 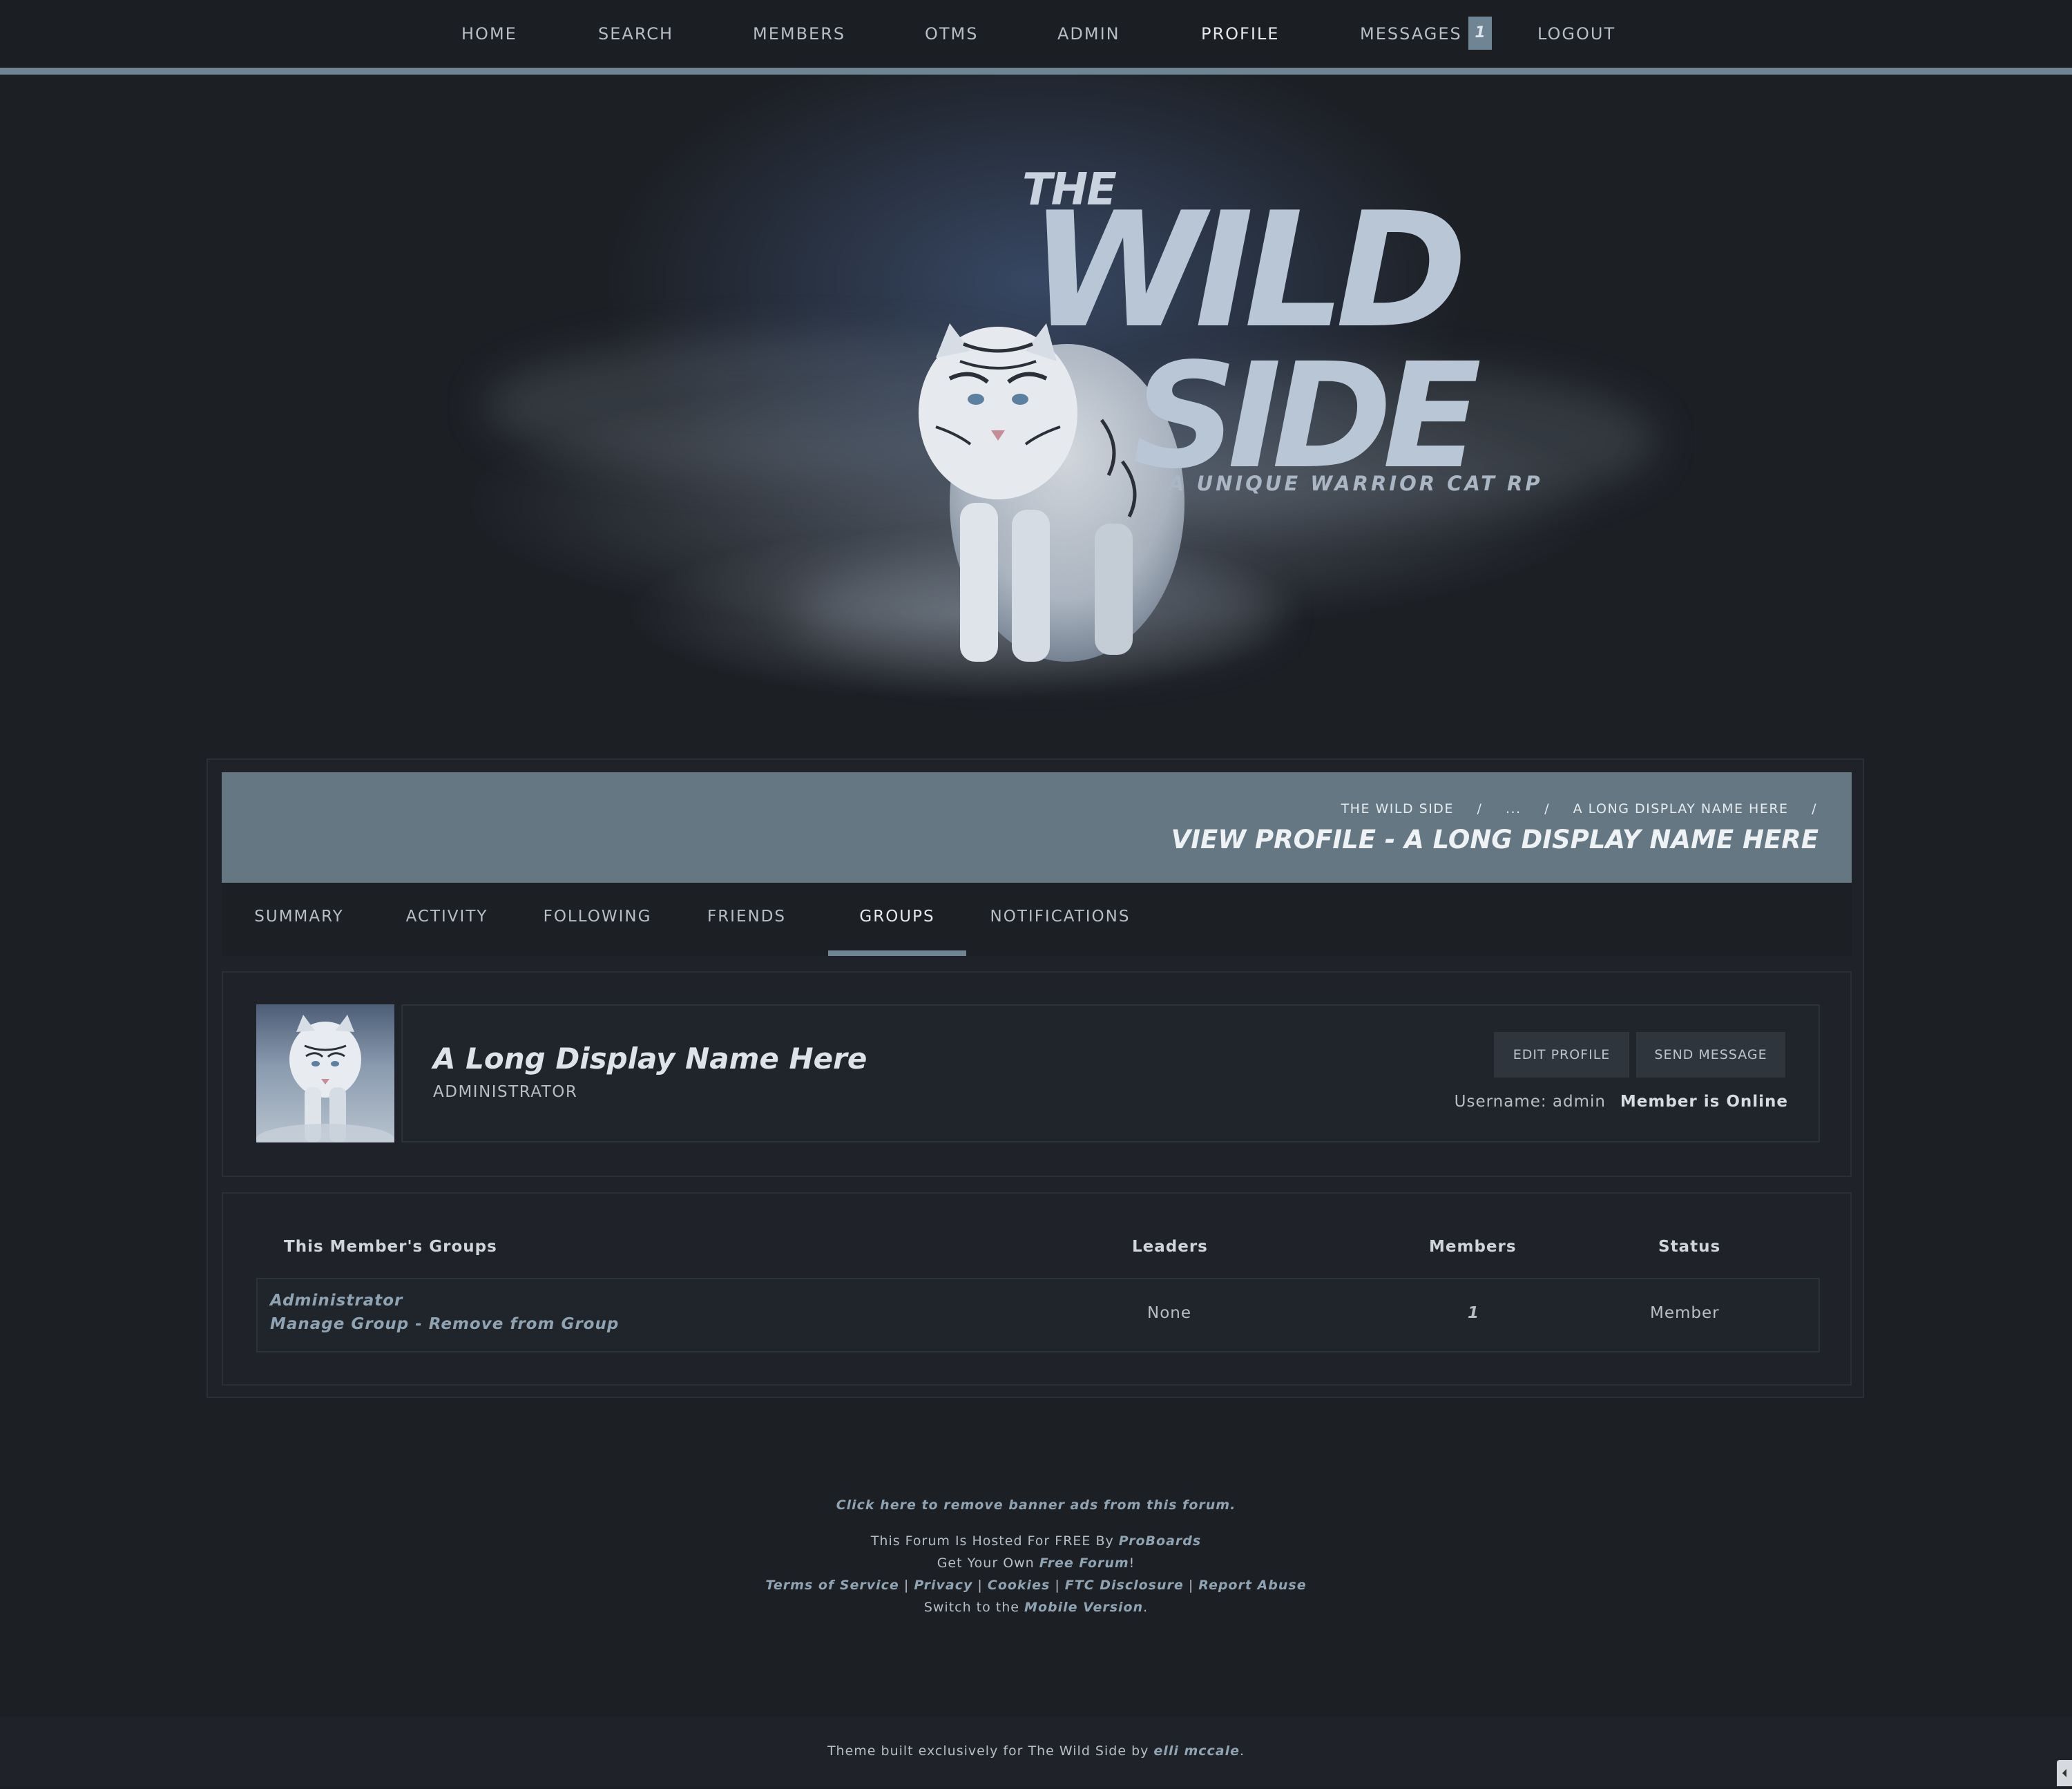 What do you see at coordinates (1561, 1055) in the screenshot?
I see `edit-profile-button: EDIT PROFILE` at bounding box center [1561, 1055].